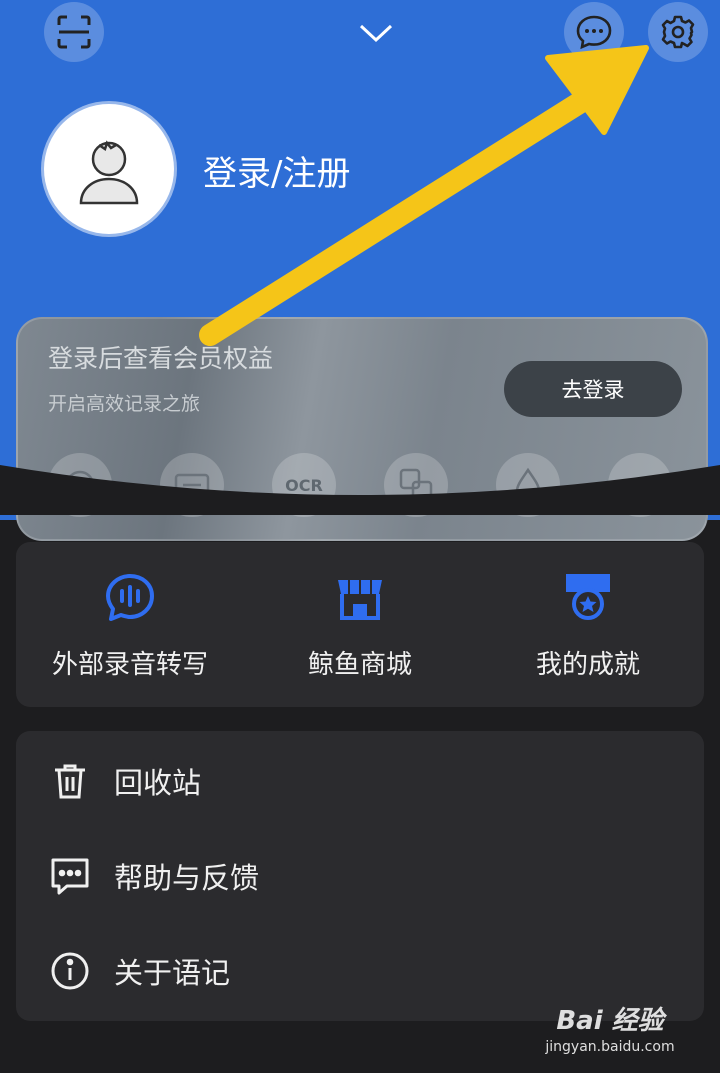 The image size is (720, 1073). I want to click on feature-label: 外部录音转写, so click(129, 665).